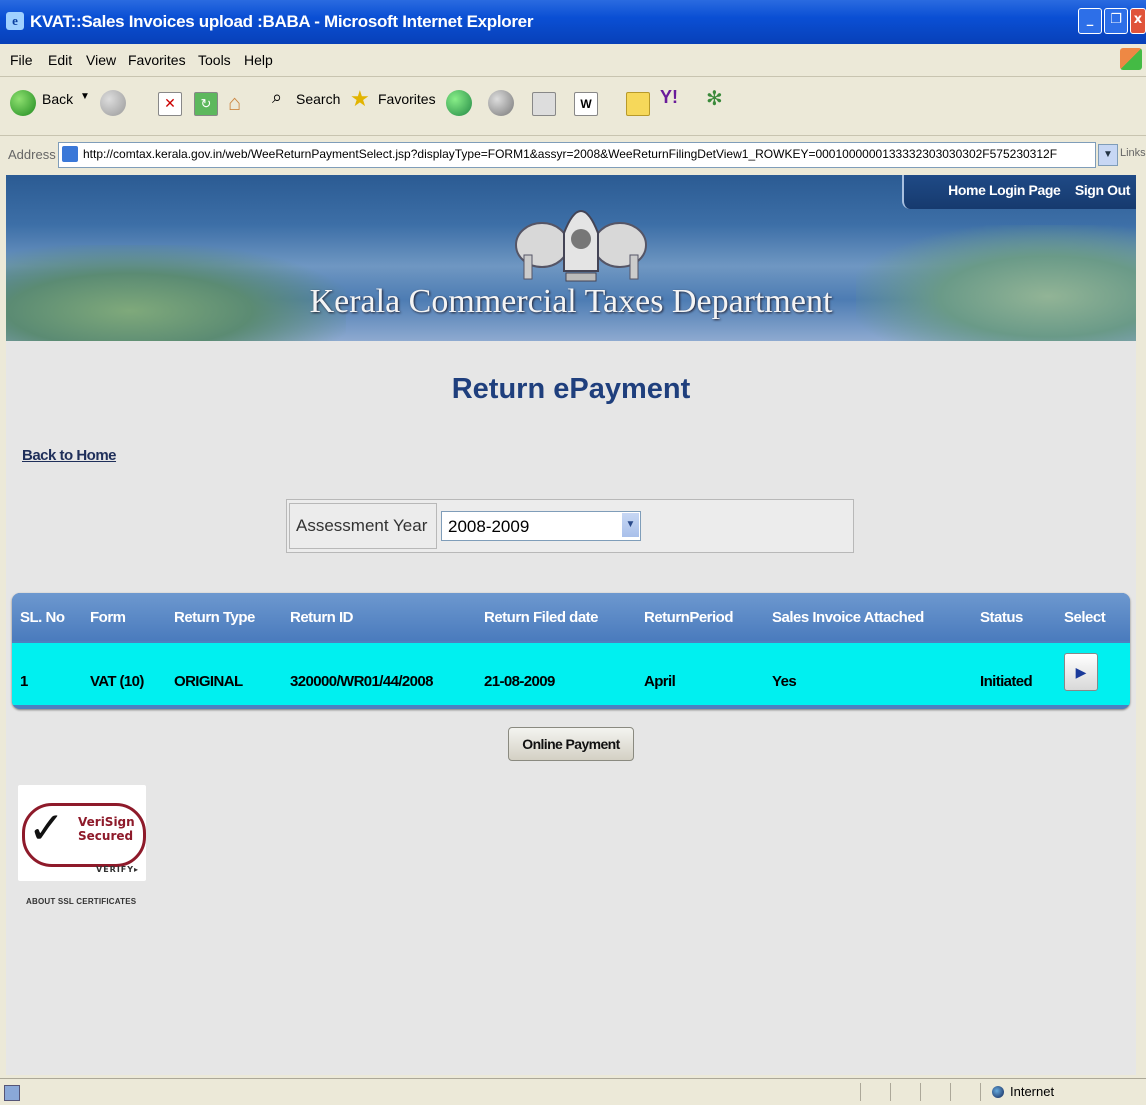 Image resolution: width=1146 pixels, height=1105 pixels. I want to click on links-label: Links, so click(1133, 153).